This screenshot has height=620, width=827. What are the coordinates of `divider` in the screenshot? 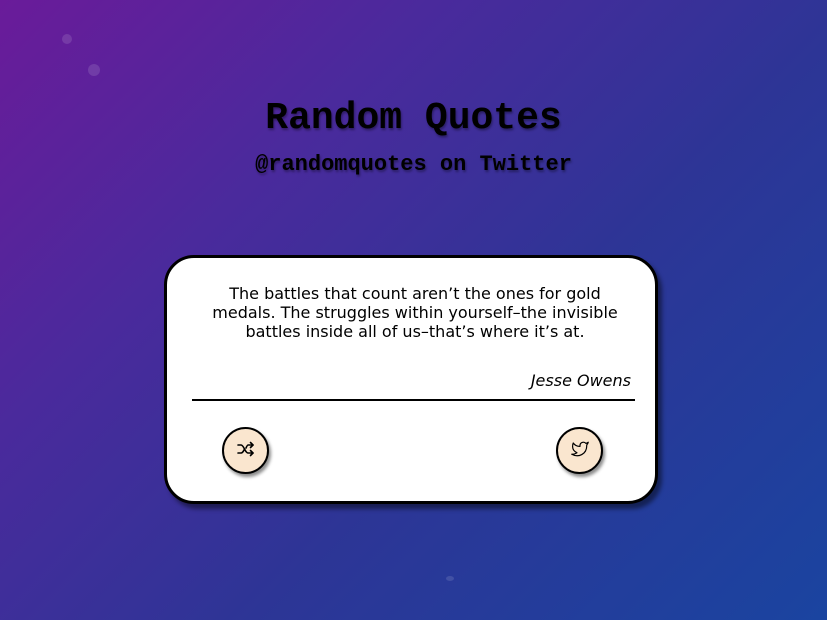 It's located at (413, 400).